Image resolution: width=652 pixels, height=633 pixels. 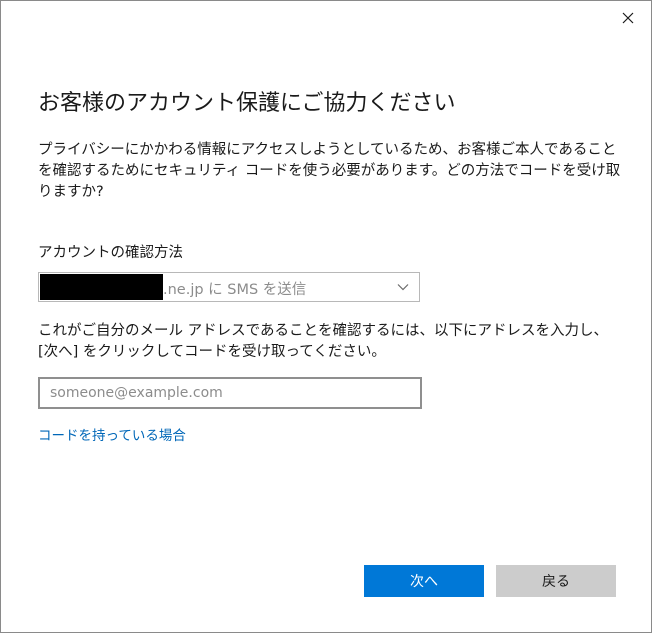 I want to click on close-button, so click(x=628, y=18).